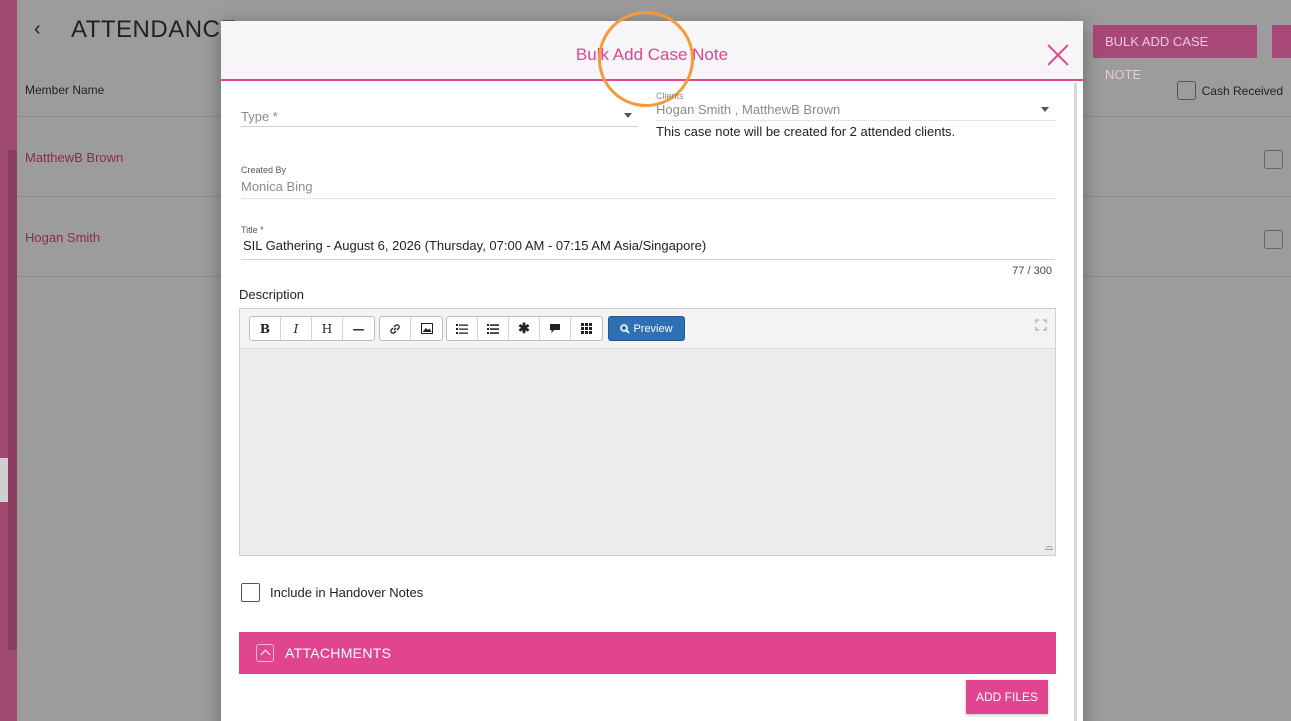 The image size is (1291, 721). I want to click on cash-received-label: Cash Received, so click(1242, 90).